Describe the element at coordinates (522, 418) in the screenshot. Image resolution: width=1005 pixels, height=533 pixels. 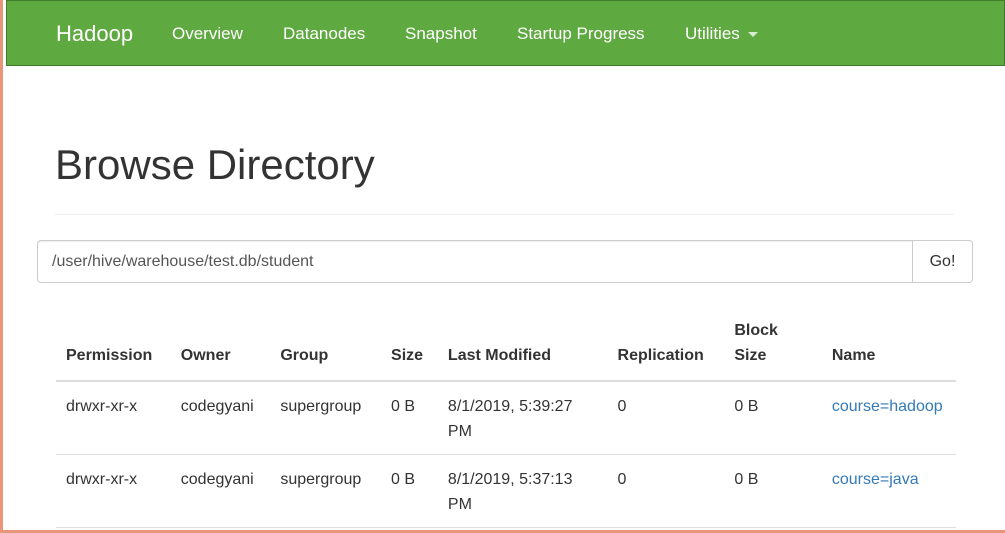
I see `cell-last-modified: 8/1/2019, 5:39:27 PM` at that location.